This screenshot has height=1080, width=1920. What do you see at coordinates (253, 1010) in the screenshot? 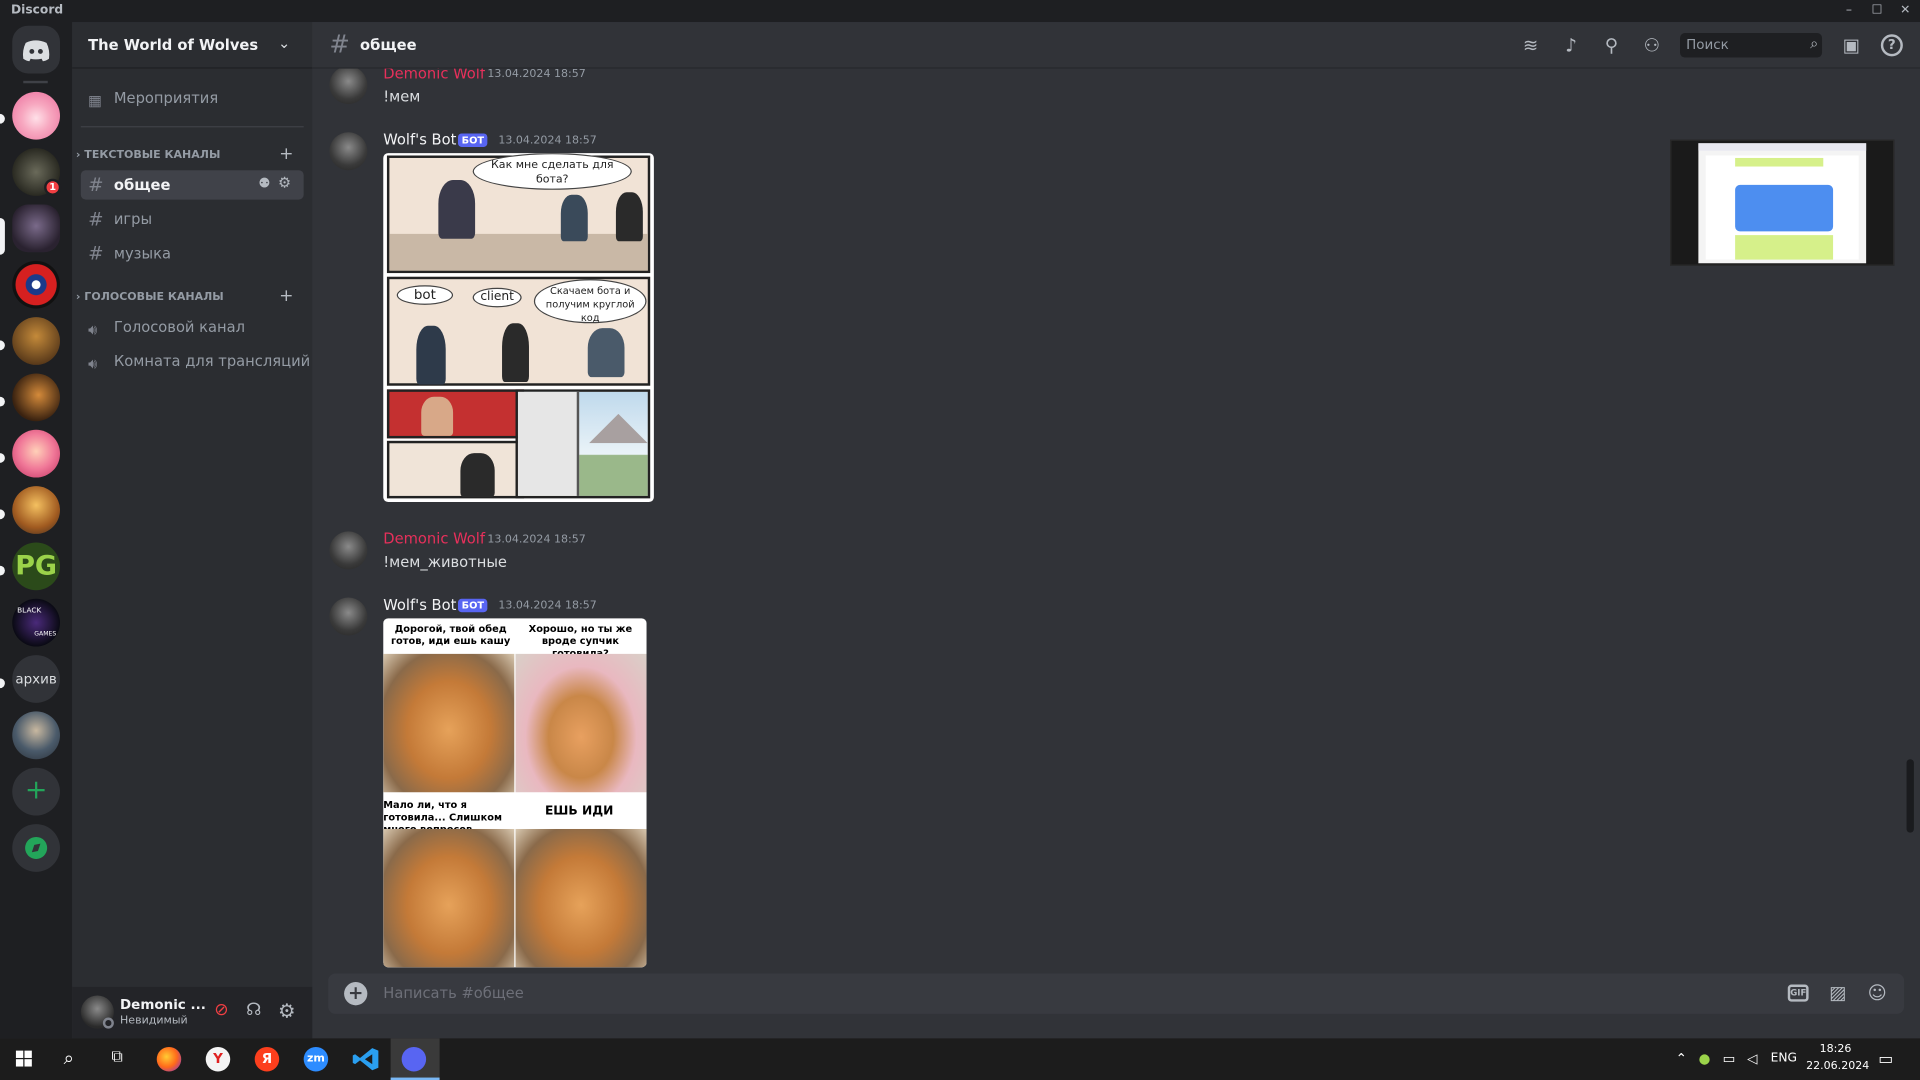
I see `headphones-icon: ☊` at bounding box center [253, 1010].